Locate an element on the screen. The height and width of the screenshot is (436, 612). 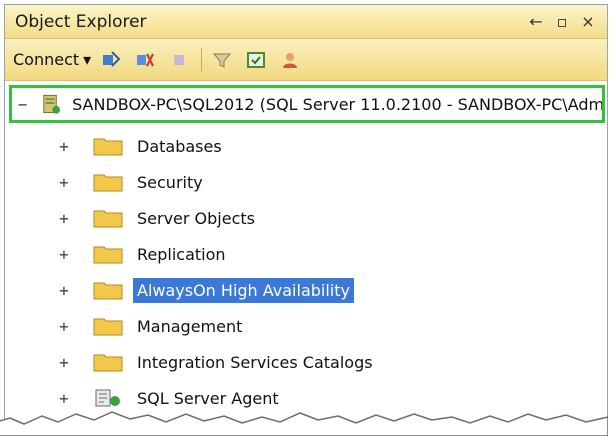
filter-button is located at coordinates (222, 60).